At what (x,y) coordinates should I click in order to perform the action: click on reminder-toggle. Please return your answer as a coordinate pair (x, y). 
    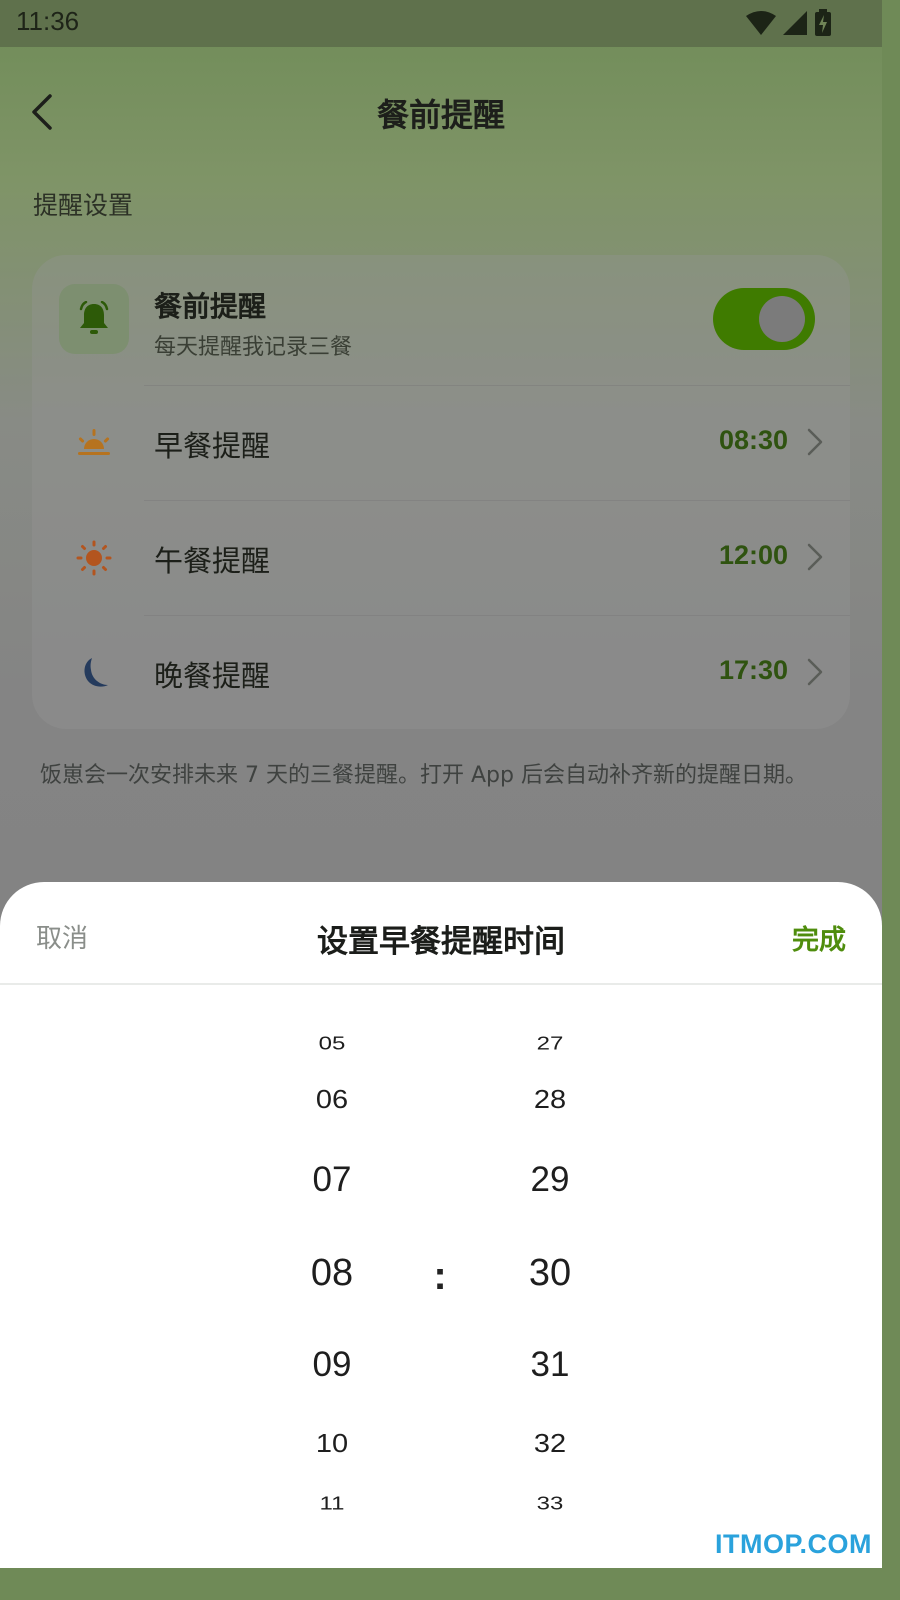
    Looking at the image, I should click on (764, 319).